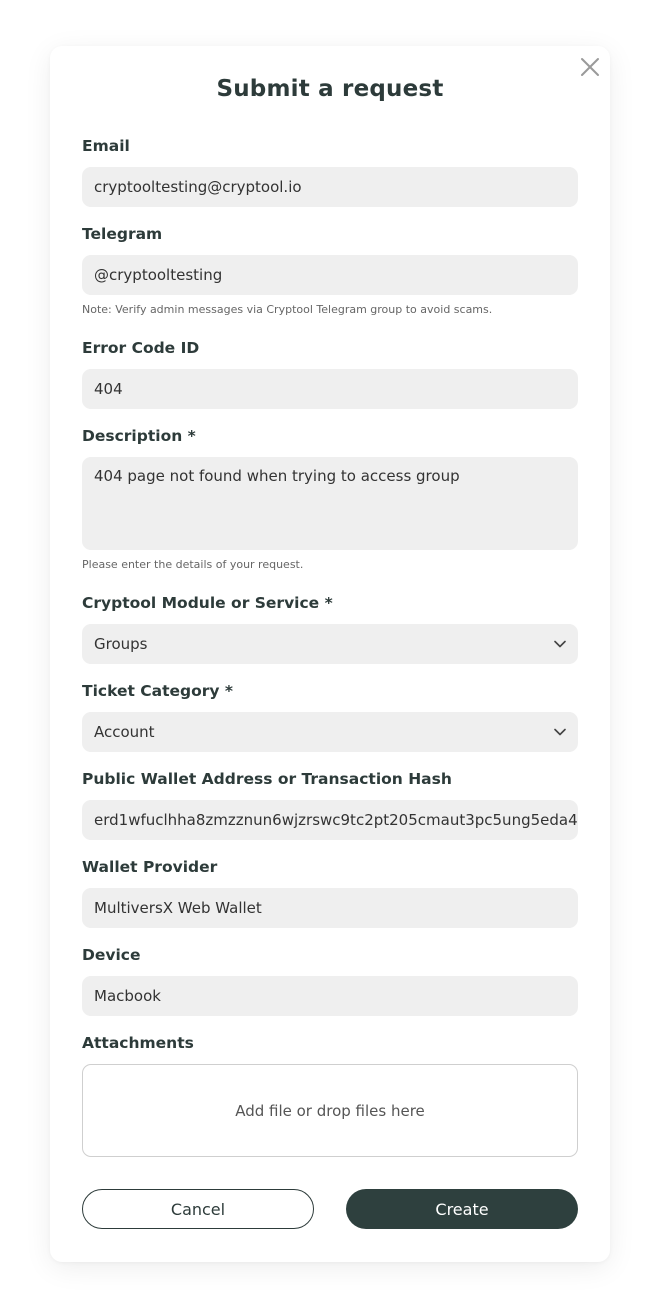 This screenshot has width=660, height=1314. What do you see at coordinates (330, 389) in the screenshot?
I see `error-code-field: 404` at bounding box center [330, 389].